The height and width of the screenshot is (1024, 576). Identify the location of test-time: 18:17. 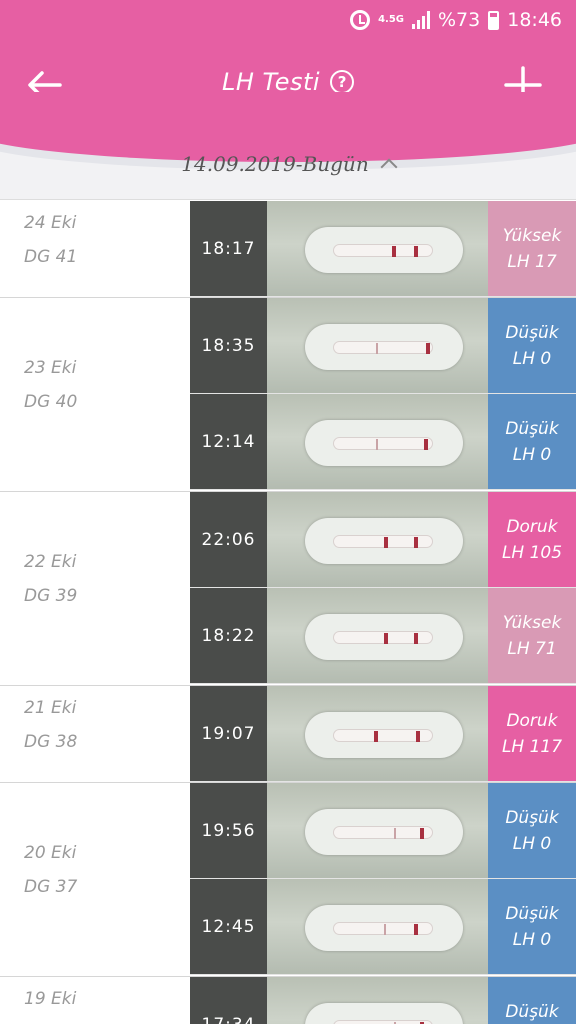
(228, 248).